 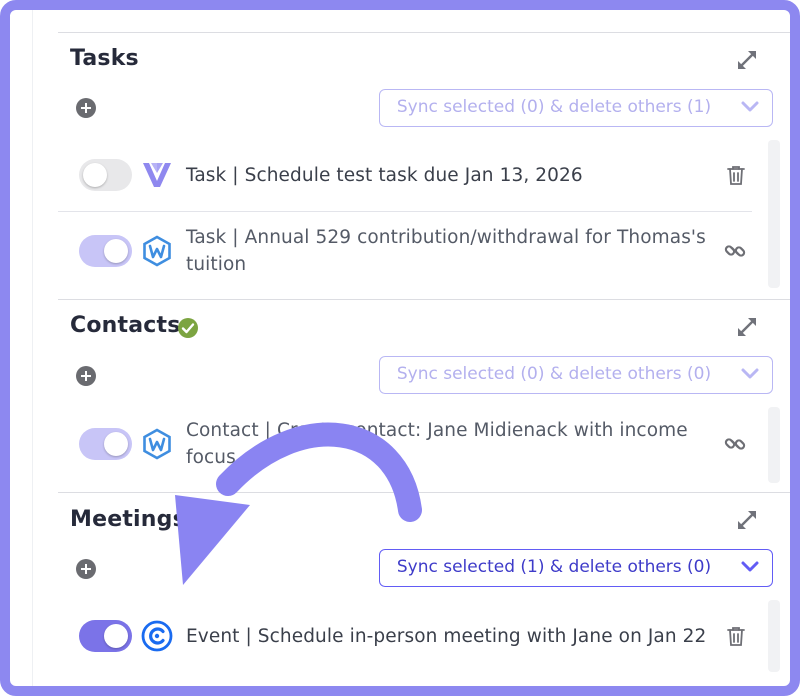 What do you see at coordinates (554, 567) in the screenshot?
I see `sync-dropdown-label: Sync selected (1) & delete others (0)` at bounding box center [554, 567].